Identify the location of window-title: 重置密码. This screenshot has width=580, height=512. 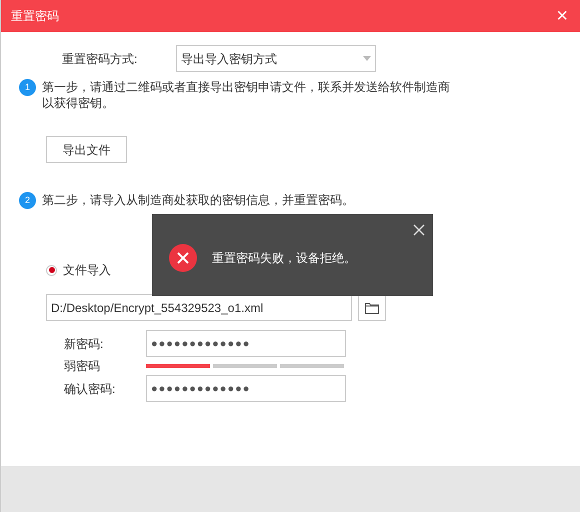
(35, 16).